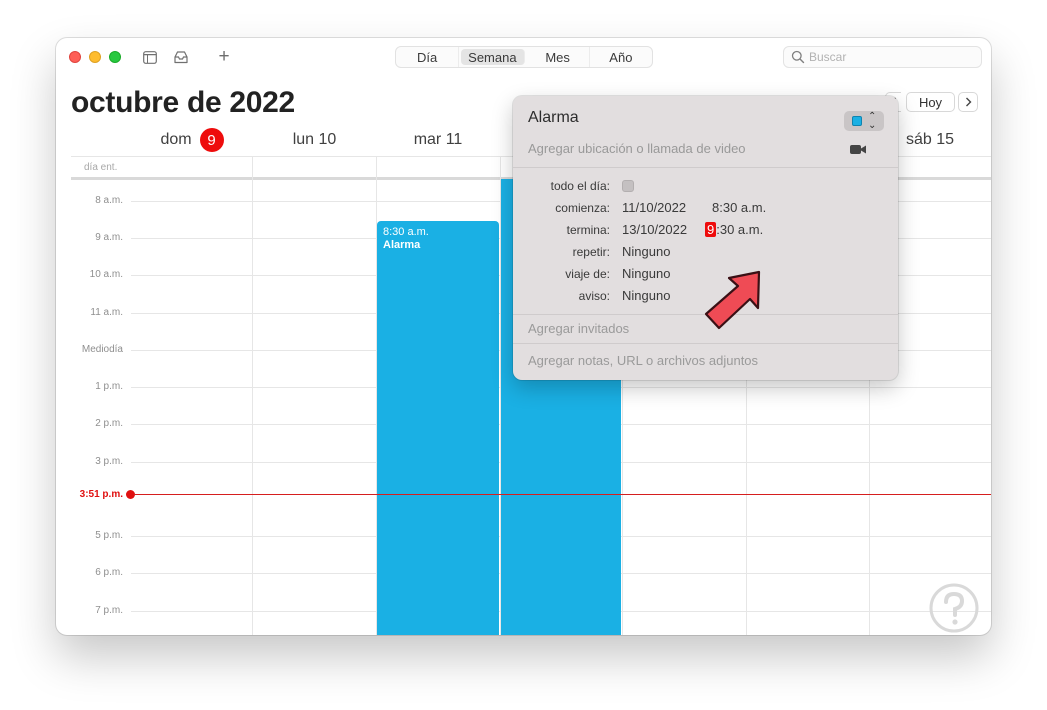  What do you see at coordinates (553, 118) in the screenshot?
I see `event-title-field: Alarma` at bounding box center [553, 118].